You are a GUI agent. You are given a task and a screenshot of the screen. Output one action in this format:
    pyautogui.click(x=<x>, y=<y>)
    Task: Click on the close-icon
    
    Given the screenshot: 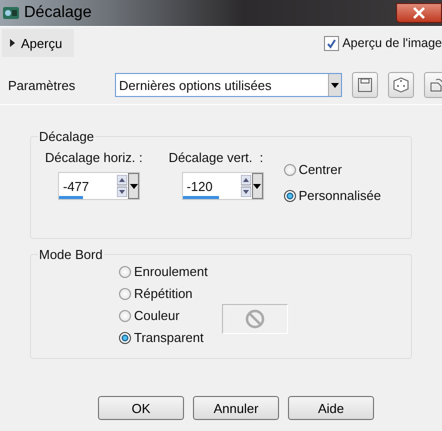 What is the action you would take?
    pyautogui.click(x=419, y=13)
    